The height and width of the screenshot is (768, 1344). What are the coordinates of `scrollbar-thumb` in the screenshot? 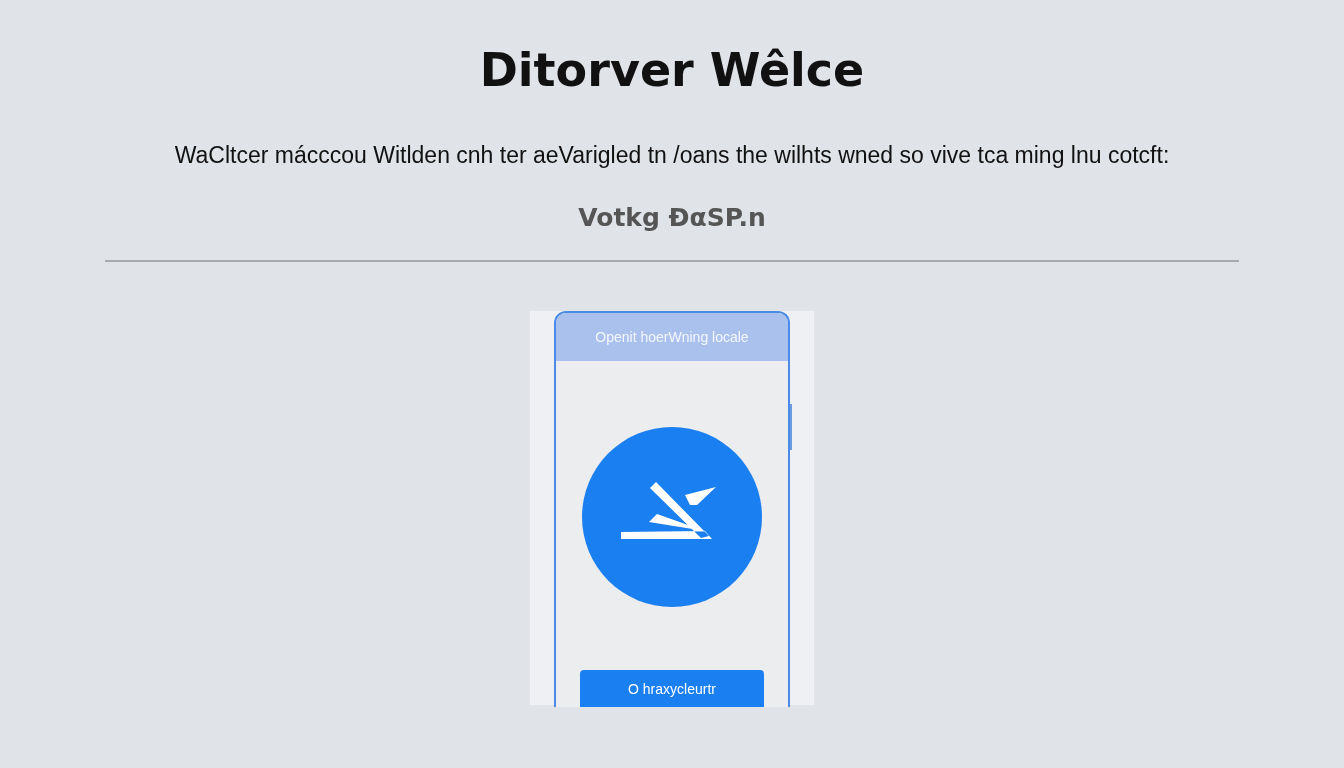 It's located at (791, 427).